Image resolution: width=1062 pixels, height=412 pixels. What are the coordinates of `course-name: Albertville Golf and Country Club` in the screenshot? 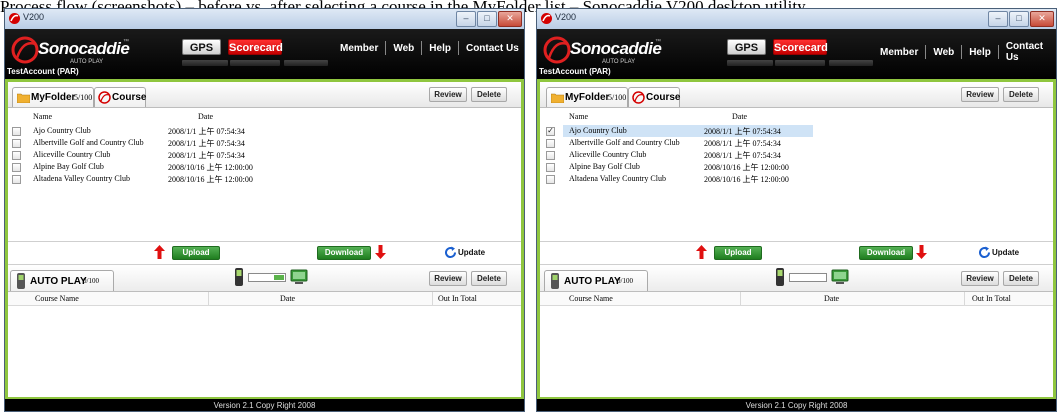 It's located at (624, 142).